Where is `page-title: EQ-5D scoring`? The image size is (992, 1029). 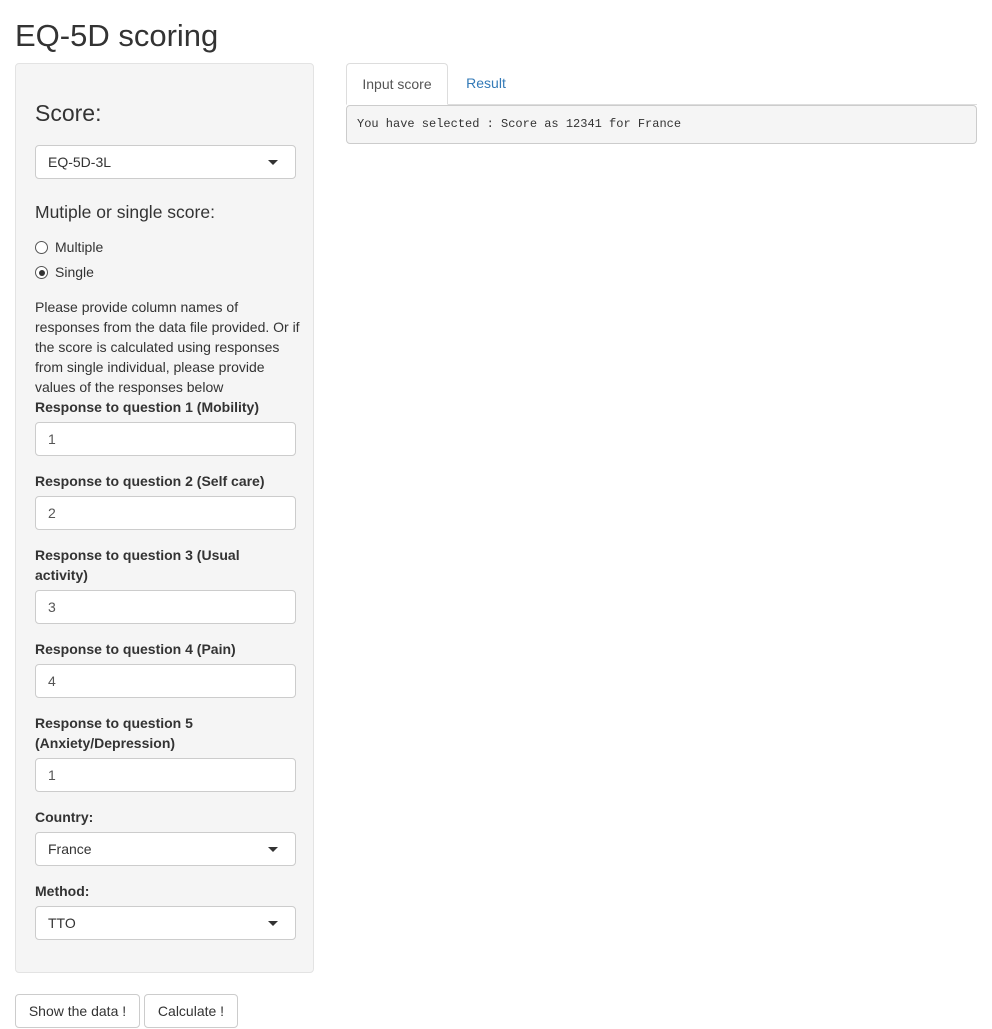 page-title: EQ-5D scoring is located at coordinates (117, 35).